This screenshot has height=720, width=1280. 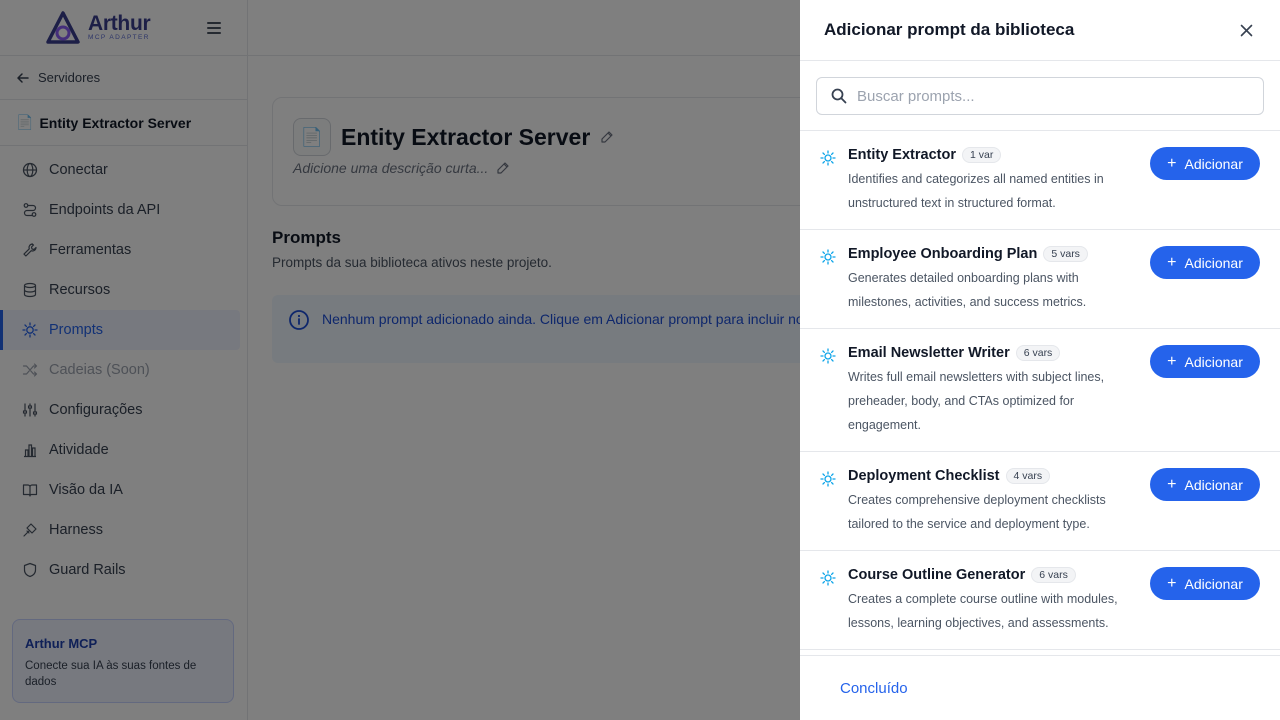 What do you see at coordinates (902, 155) in the screenshot?
I see `prompt-name: Entity Extractor` at bounding box center [902, 155].